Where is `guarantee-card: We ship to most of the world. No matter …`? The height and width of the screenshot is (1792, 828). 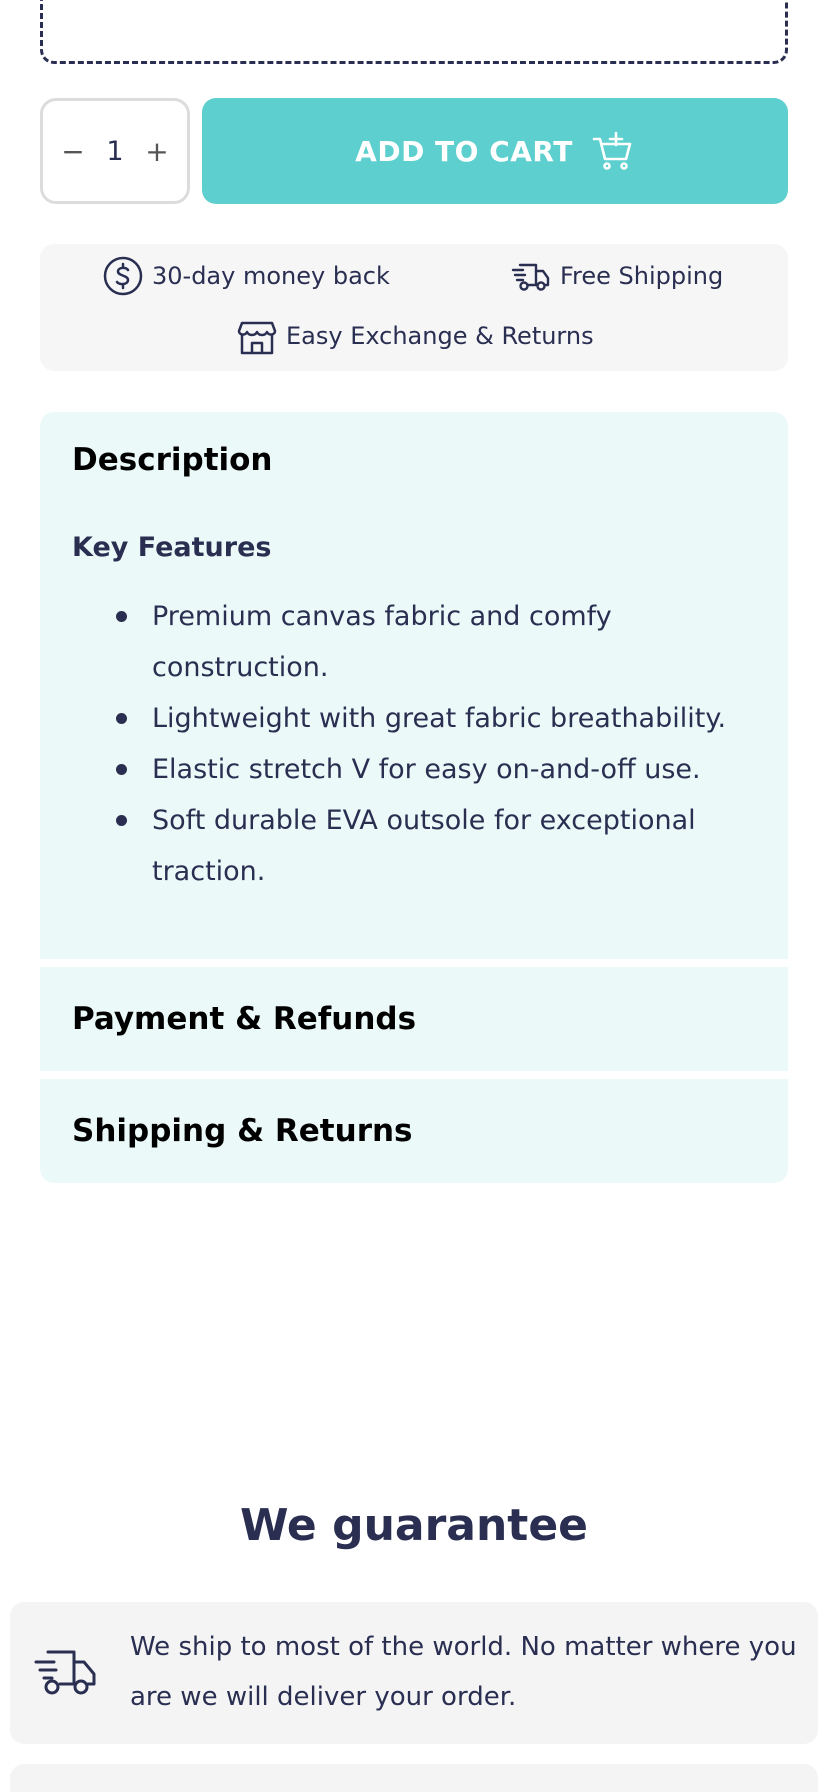 guarantee-card: We ship to most of the world. No matter … is located at coordinates (414, 1673).